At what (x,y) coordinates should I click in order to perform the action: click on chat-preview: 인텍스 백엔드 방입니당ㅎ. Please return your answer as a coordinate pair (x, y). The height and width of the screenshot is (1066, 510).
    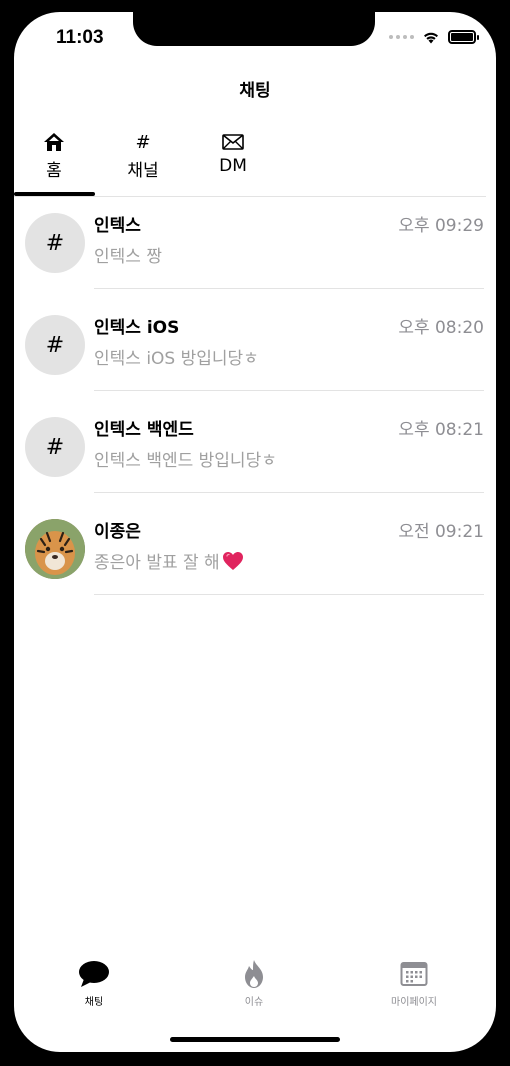
    Looking at the image, I should click on (185, 461).